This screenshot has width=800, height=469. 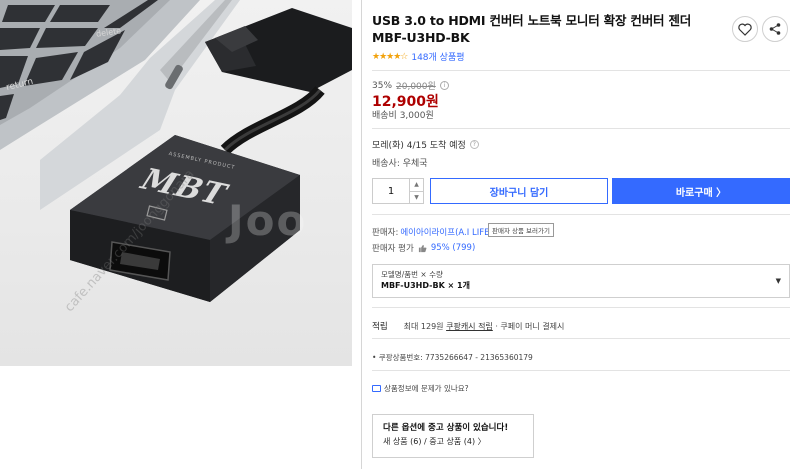 What do you see at coordinates (393, 249) in the screenshot?
I see `seller-rating-label: 판매자 평가` at bounding box center [393, 249].